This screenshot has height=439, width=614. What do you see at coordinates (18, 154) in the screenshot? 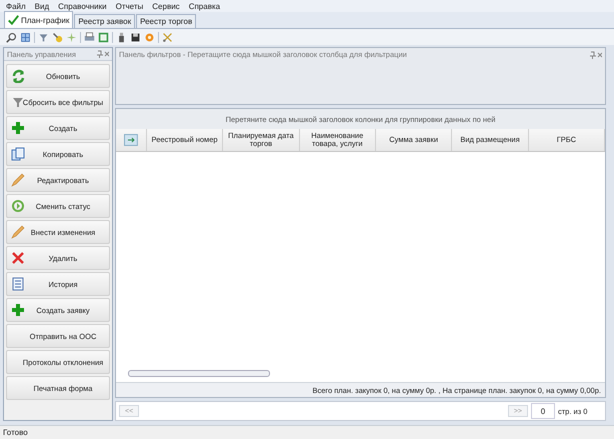
I see `copy-icon` at bounding box center [18, 154].